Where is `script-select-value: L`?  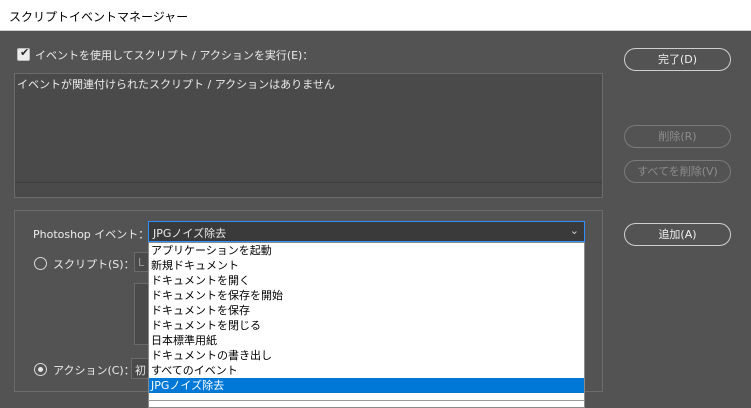 script-select-value: L is located at coordinates (141, 262).